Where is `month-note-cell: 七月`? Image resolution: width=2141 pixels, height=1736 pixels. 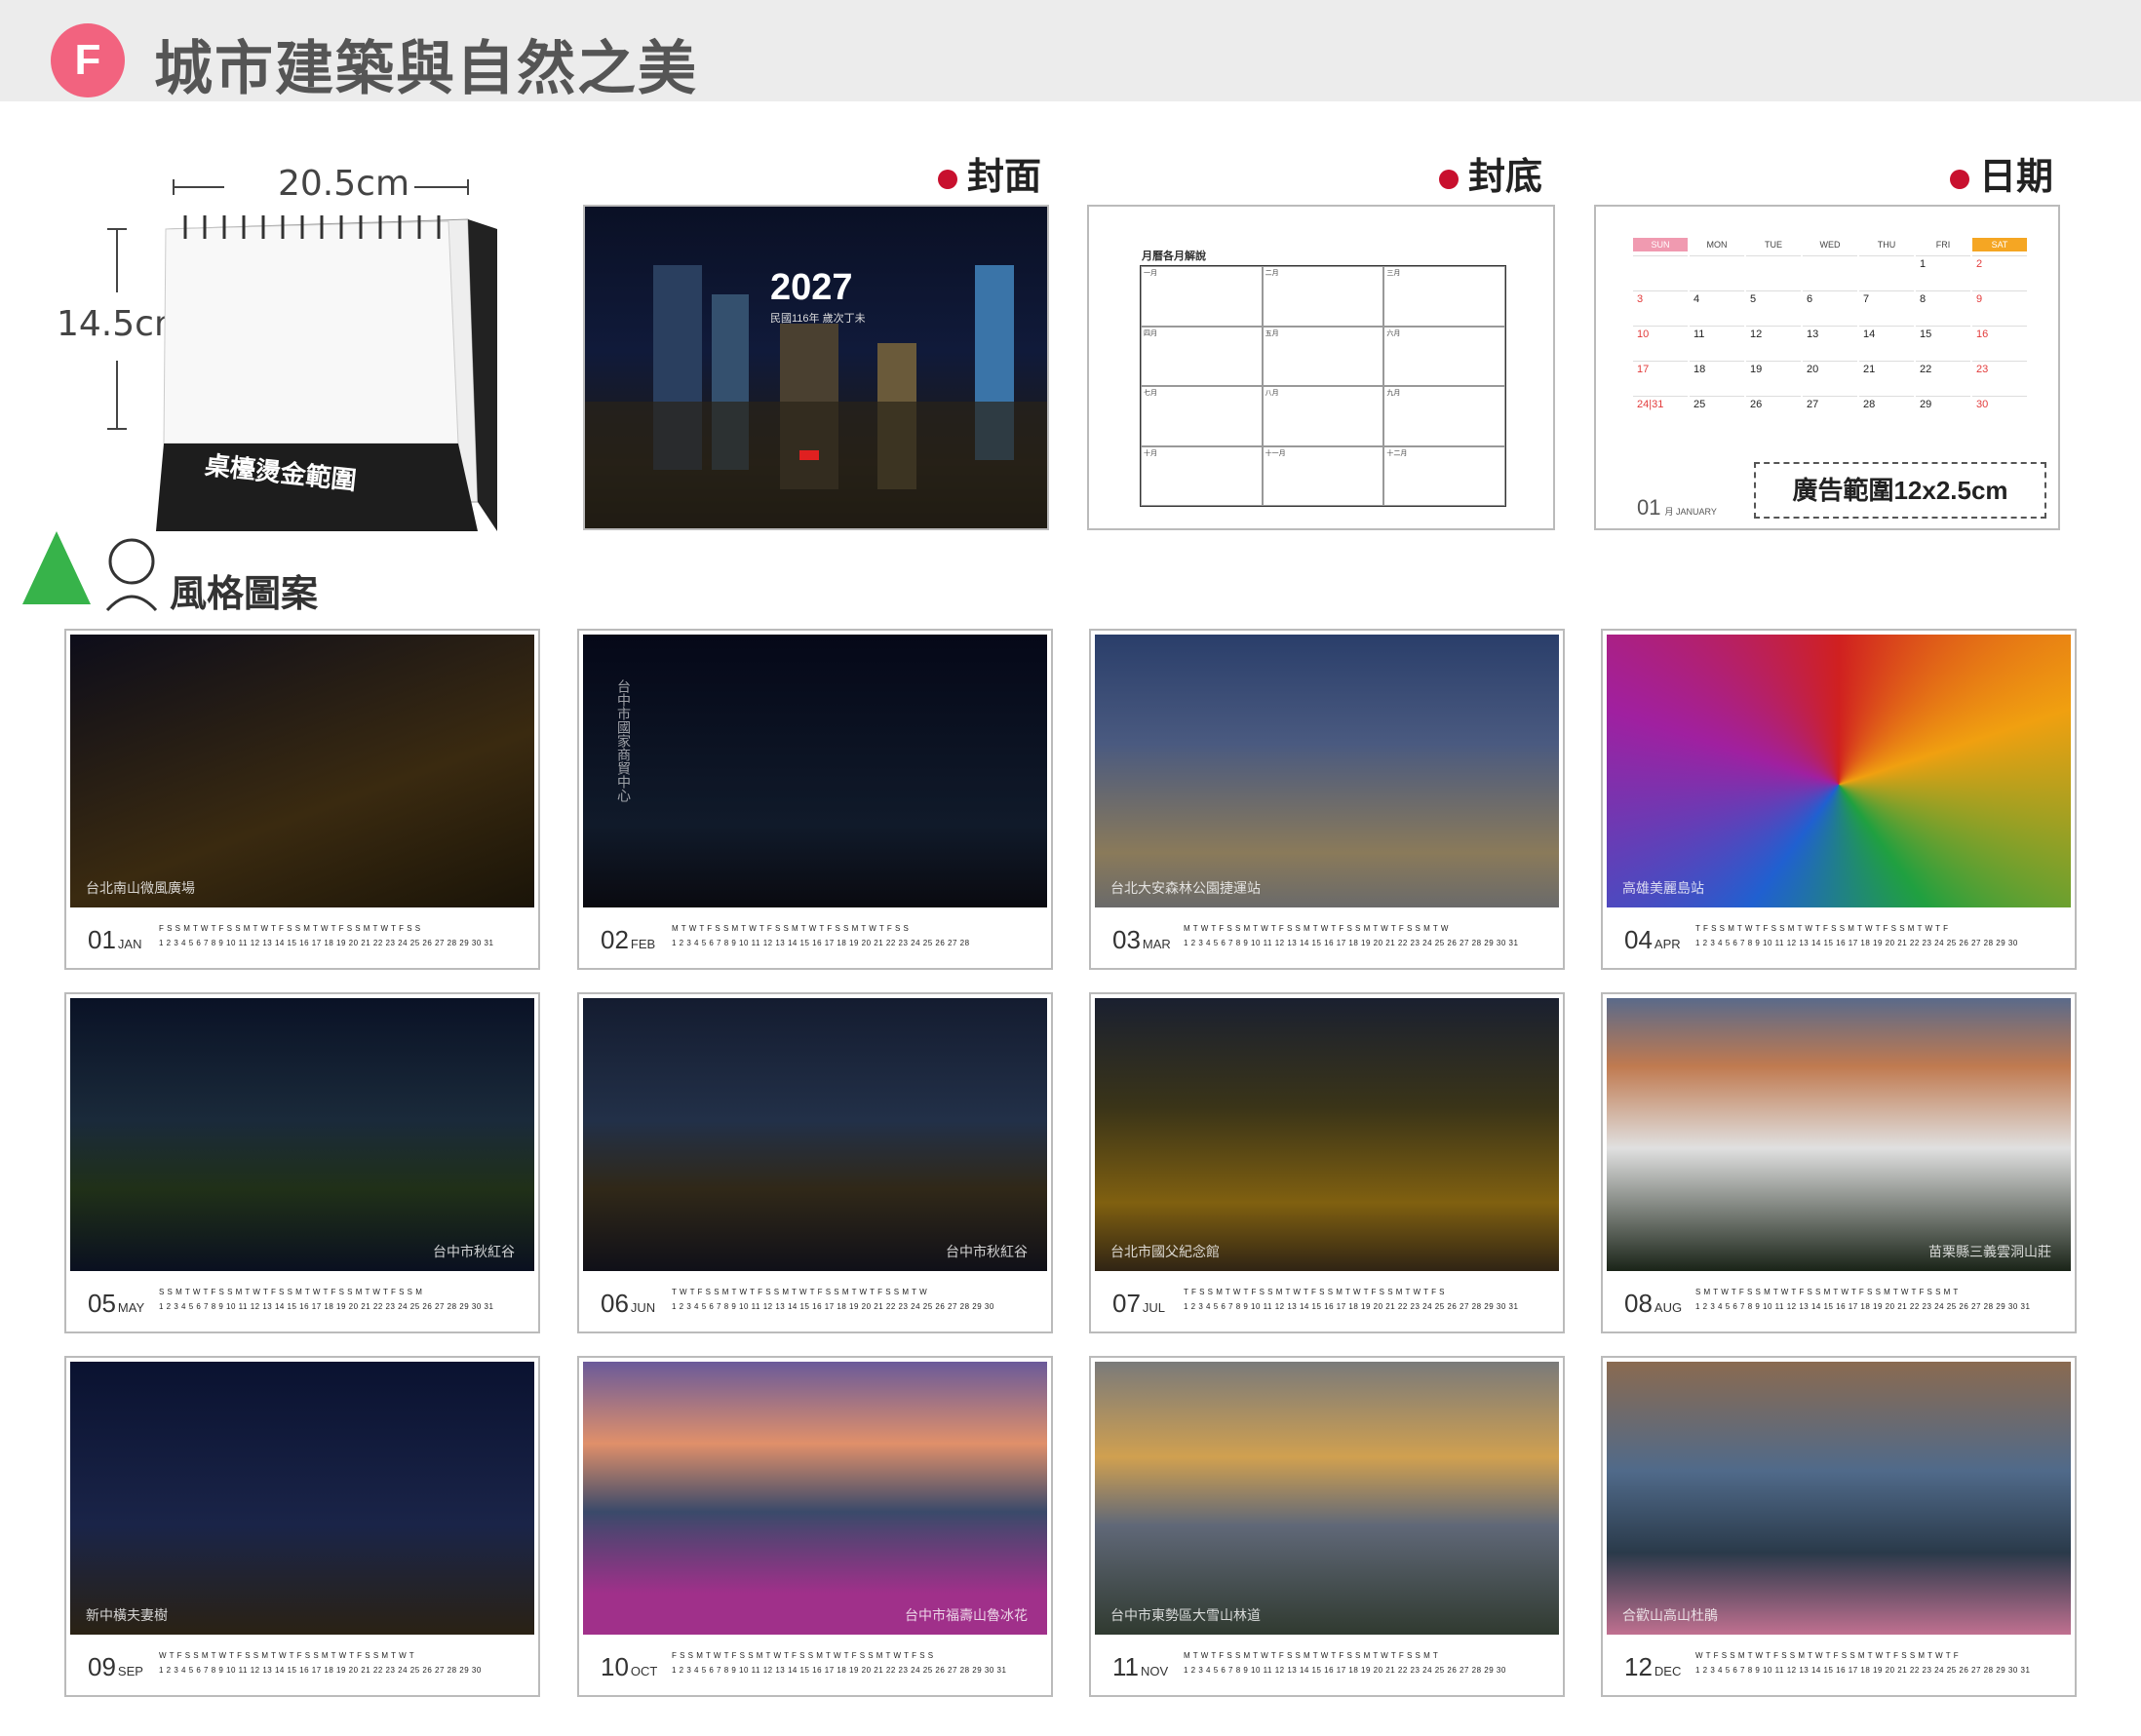 month-note-cell: 七月 is located at coordinates (1202, 416).